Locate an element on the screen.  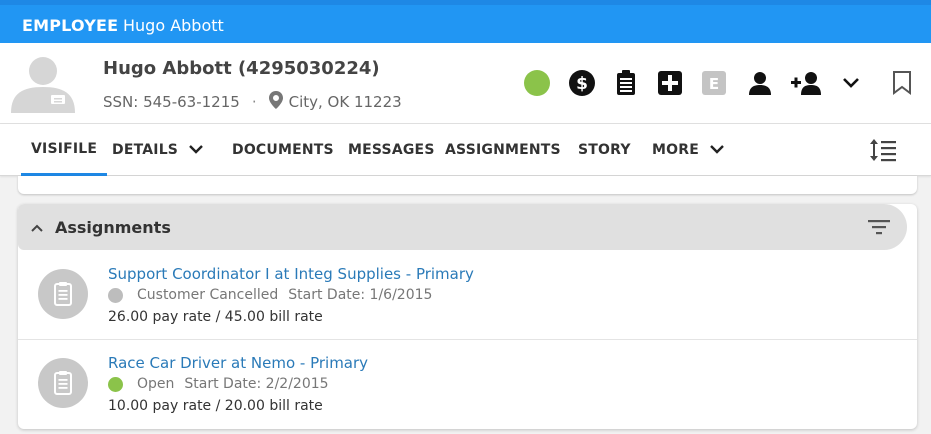
assignments-title: Assignments is located at coordinates (113, 227).